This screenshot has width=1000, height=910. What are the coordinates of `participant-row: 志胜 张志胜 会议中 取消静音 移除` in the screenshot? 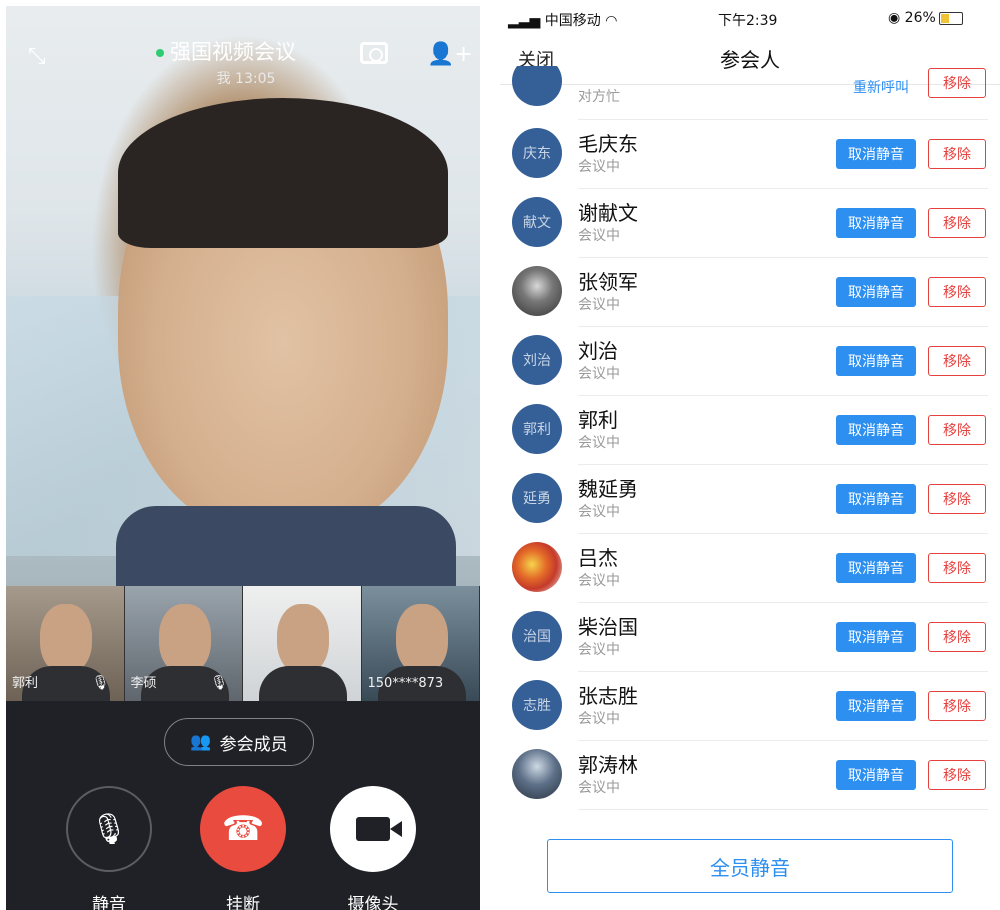 It's located at (750, 706).